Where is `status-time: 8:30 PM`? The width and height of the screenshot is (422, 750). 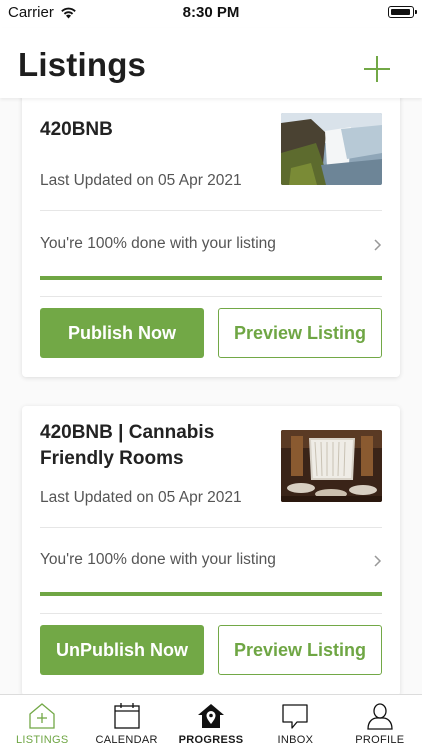 status-time: 8:30 PM is located at coordinates (211, 12).